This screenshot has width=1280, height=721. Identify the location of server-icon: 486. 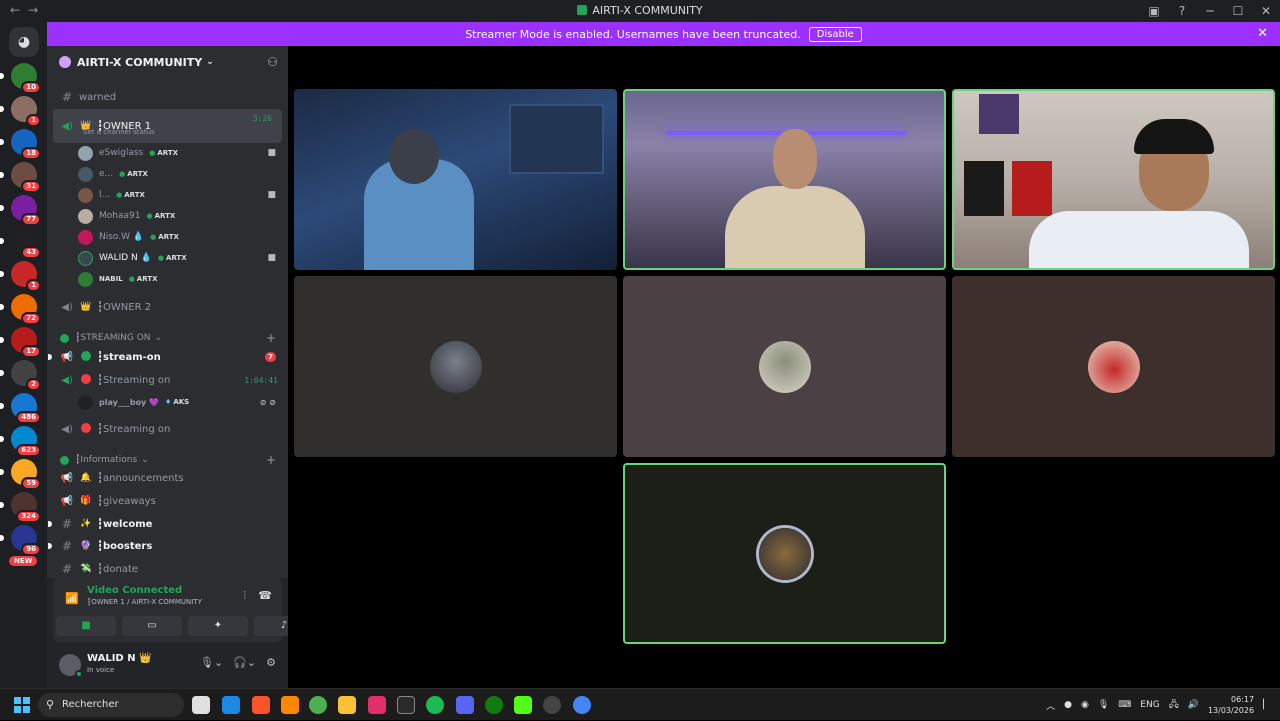
(20, 408).